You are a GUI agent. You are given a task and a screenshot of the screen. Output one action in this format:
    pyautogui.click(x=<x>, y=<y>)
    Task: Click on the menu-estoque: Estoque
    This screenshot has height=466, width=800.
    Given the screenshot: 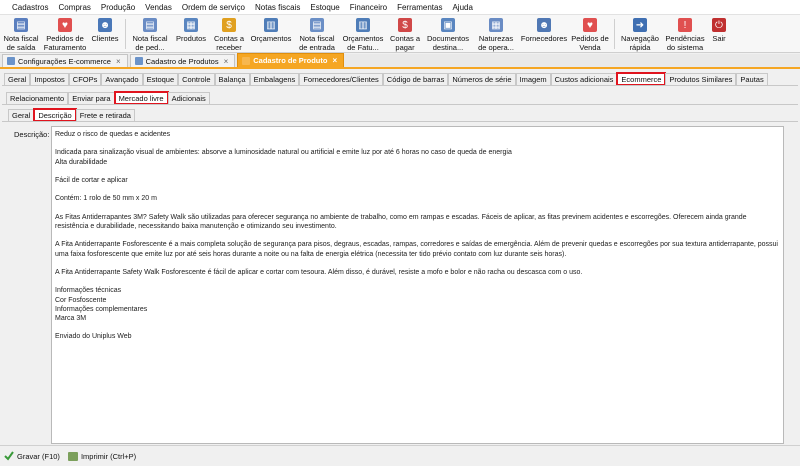 What is the action you would take?
    pyautogui.click(x=324, y=7)
    